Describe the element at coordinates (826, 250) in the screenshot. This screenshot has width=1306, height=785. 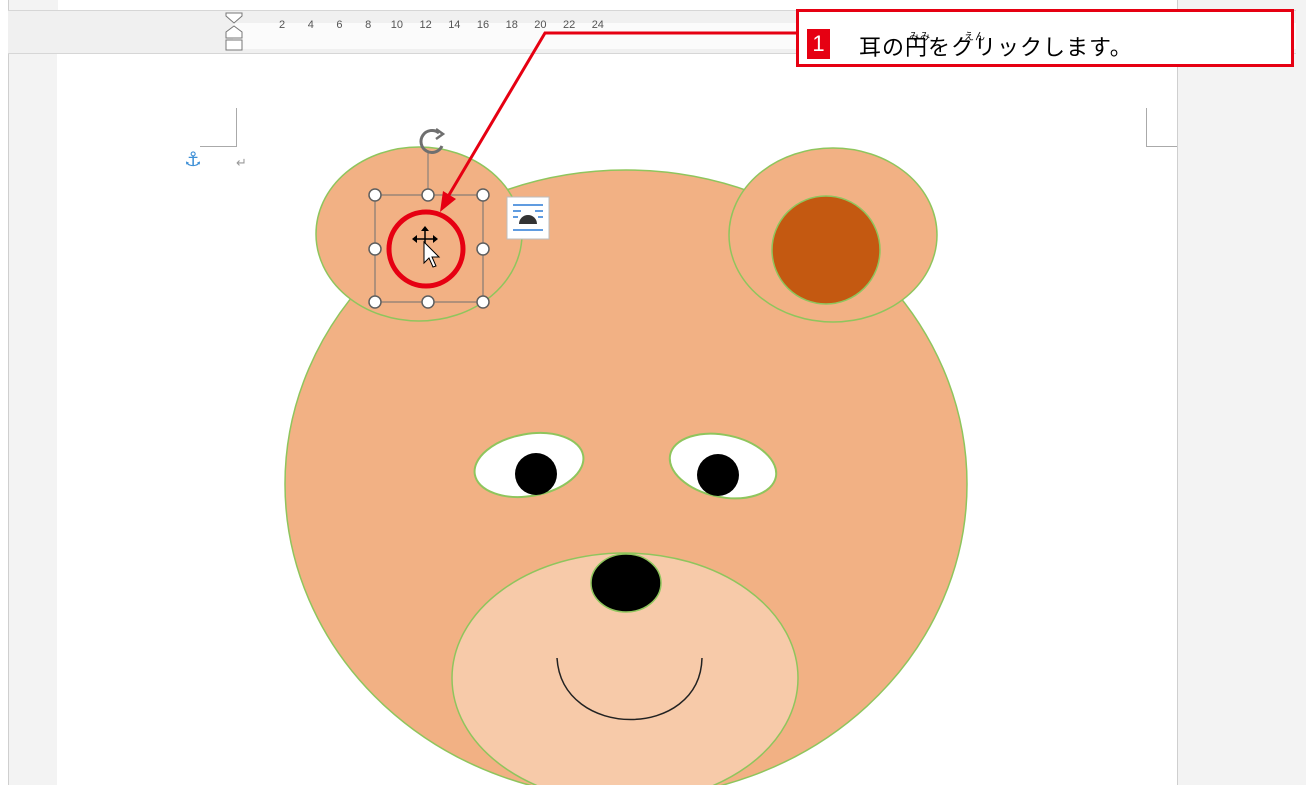
I see `right-inner-ear-shape` at that location.